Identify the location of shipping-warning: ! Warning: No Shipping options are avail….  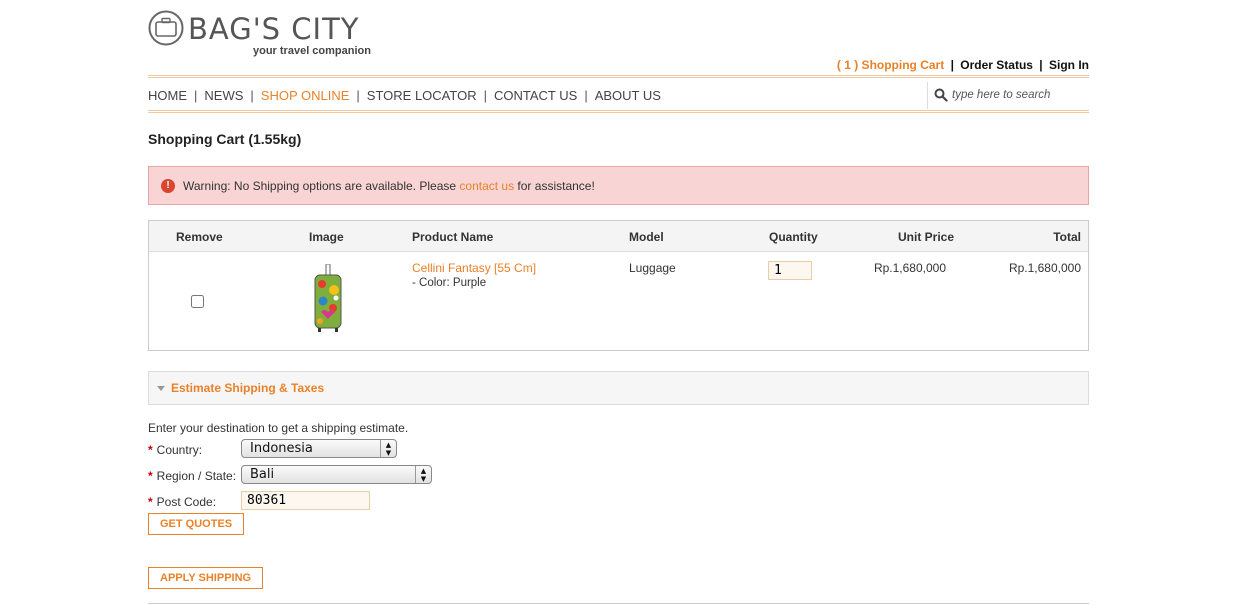
(618, 185).